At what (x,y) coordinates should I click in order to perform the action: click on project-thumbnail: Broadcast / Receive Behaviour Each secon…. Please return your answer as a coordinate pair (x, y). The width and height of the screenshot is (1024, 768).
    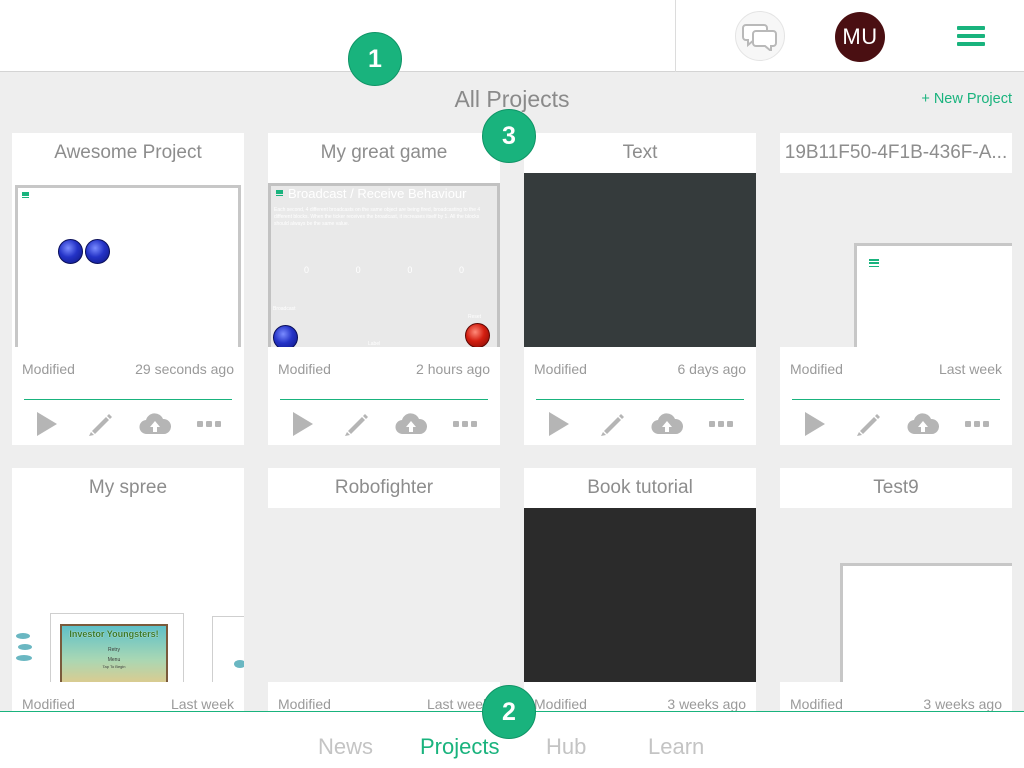
    Looking at the image, I should click on (384, 260).